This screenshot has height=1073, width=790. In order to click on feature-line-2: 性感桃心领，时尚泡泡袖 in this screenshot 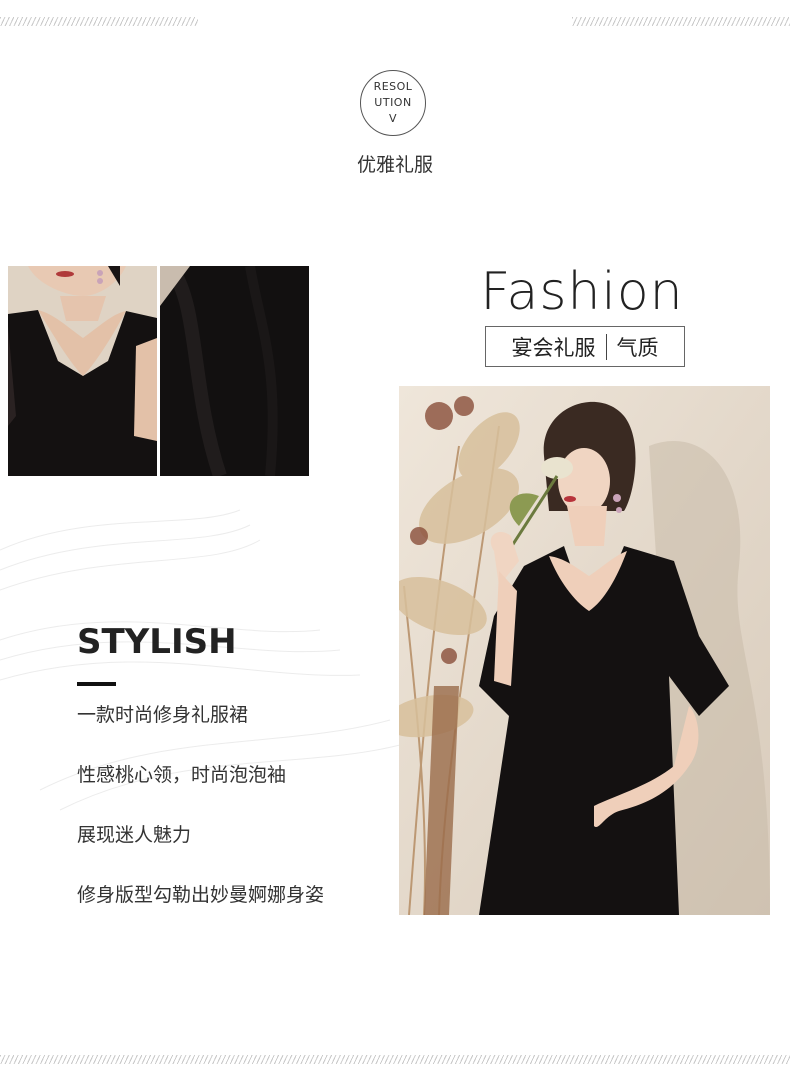, I will do `click(182, 775)`.